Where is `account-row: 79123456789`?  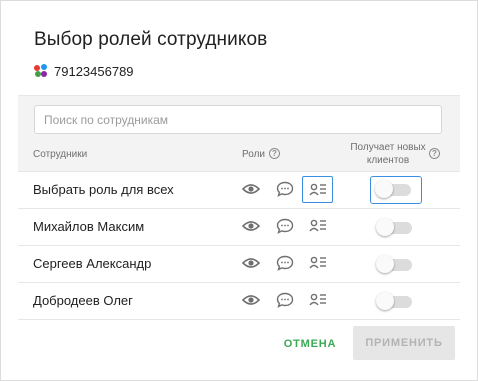
account-row: 79123456789 is located at coordinates (84, 71).